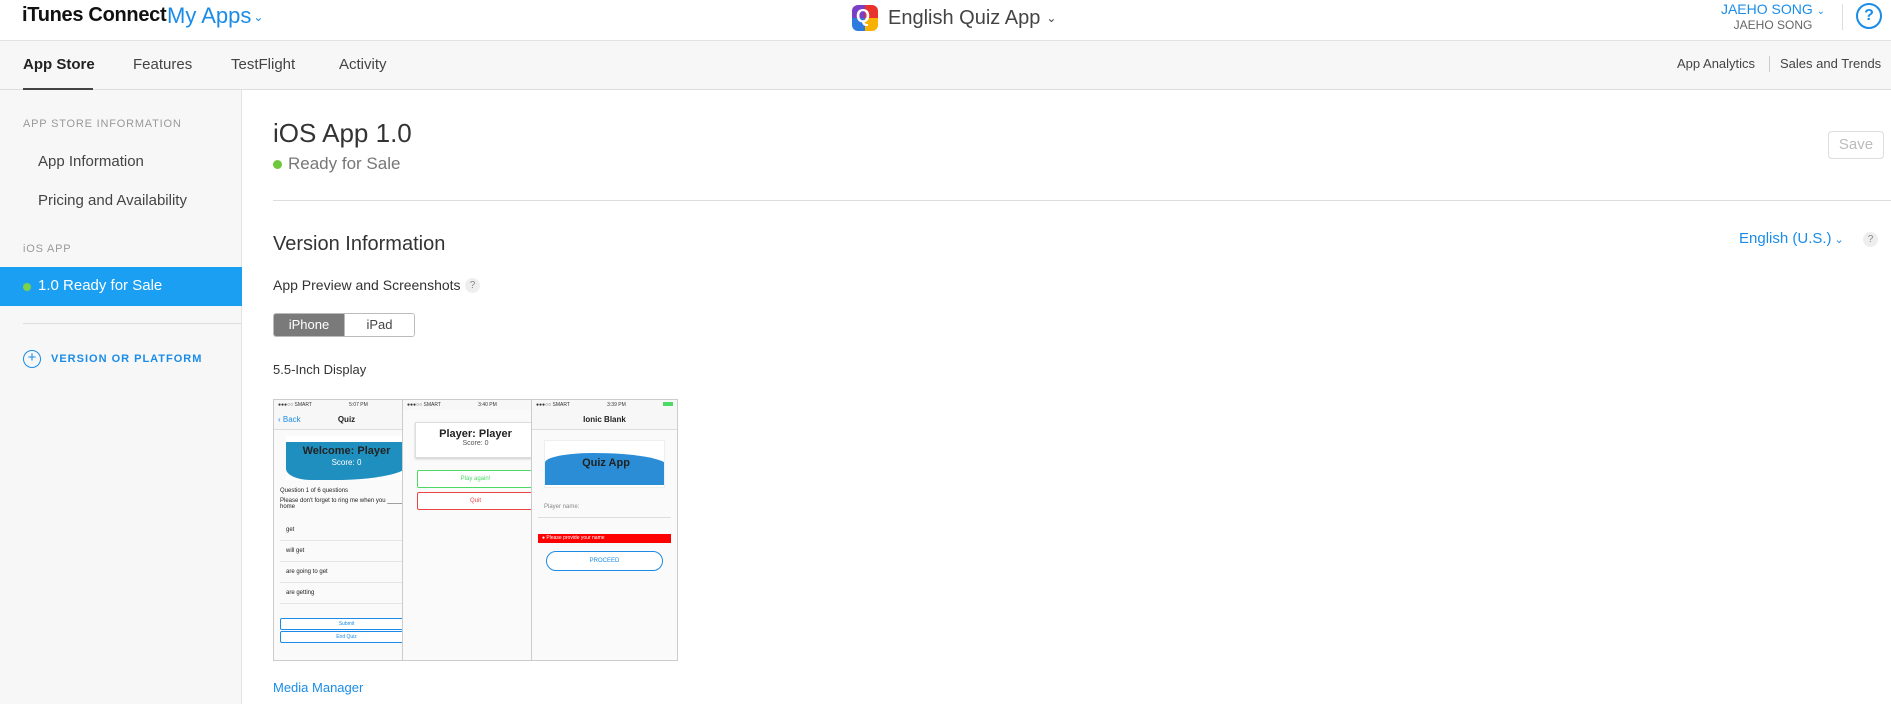  What do you see at coordinates (346, 593) in the screenshot?
I see `answer-option: are getting` at bounding box center [346, 593].